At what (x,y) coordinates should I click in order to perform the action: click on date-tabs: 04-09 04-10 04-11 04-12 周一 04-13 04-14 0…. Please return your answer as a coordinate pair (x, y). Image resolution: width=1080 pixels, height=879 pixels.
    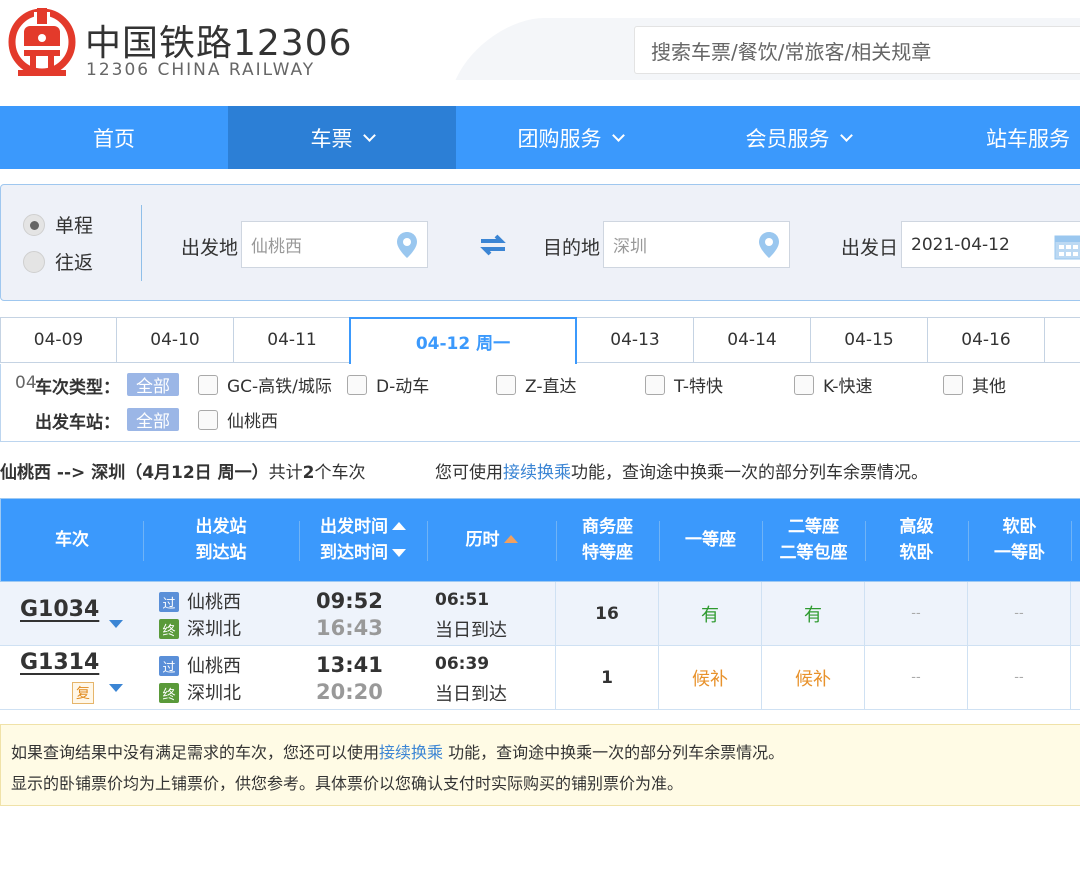
    Looking at the image, I should click on (540, 341).